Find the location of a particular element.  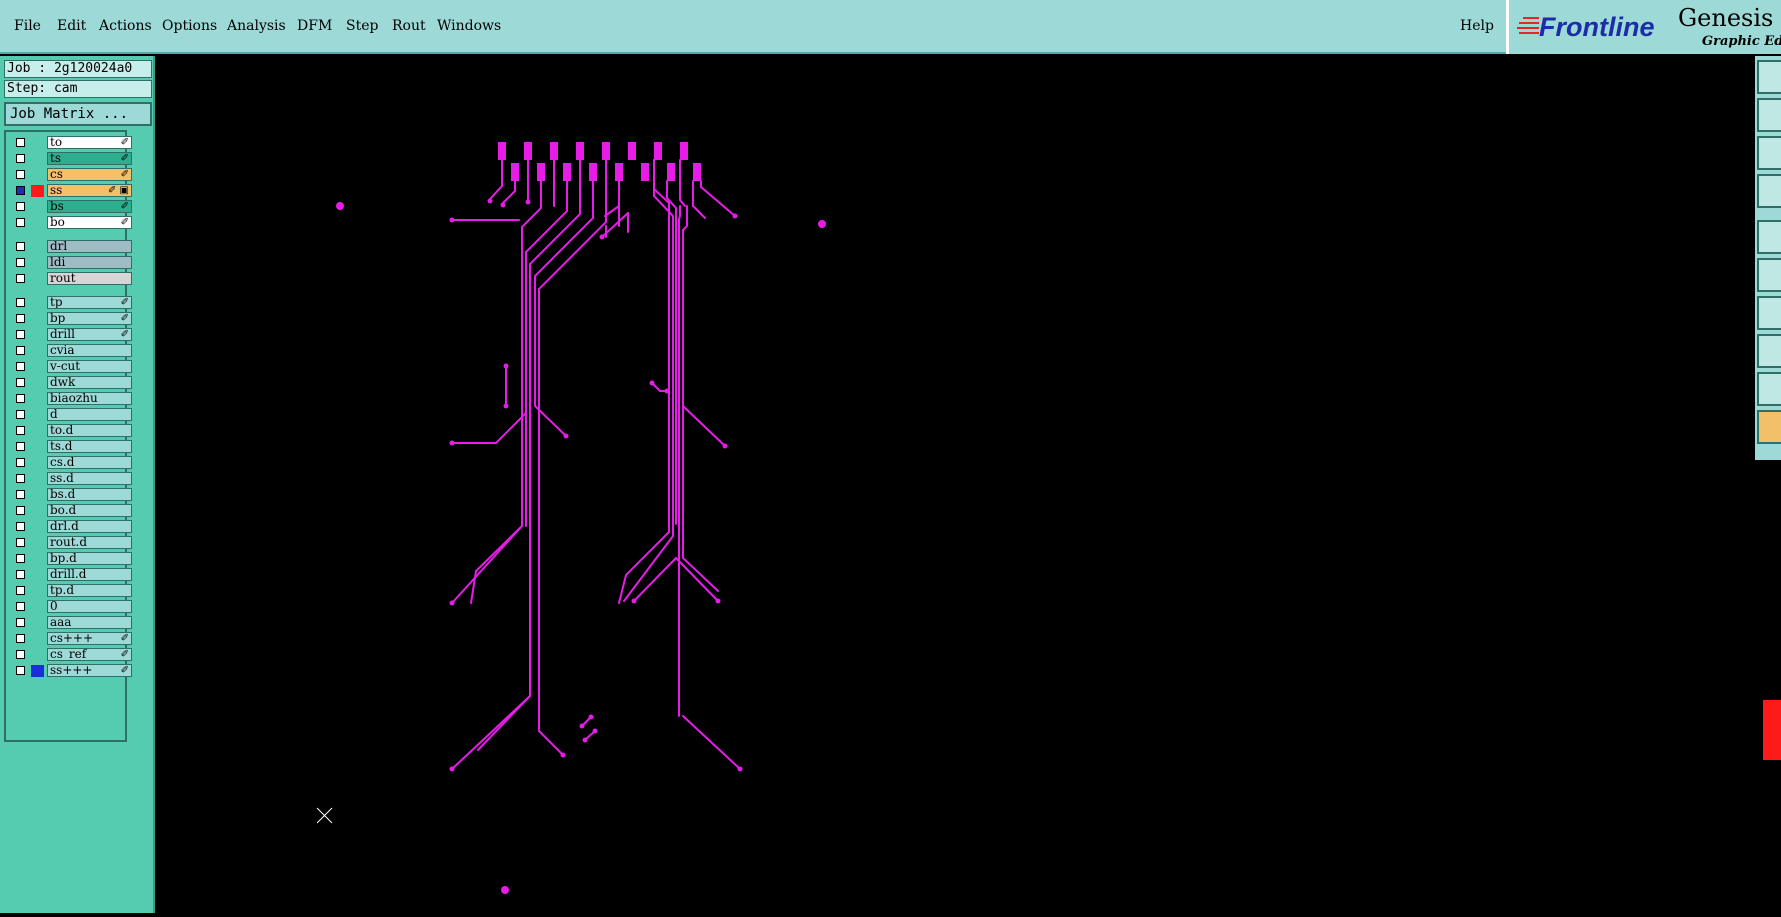

layer-row-bp: bp ✐ is located at coordinates (71, 319).